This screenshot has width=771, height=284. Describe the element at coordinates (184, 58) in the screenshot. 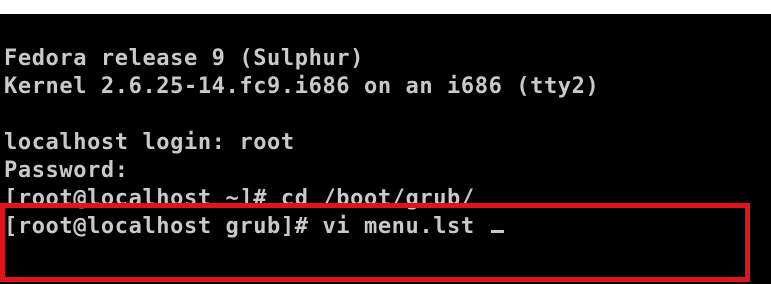

I see `os-release-line: Fedora release 9 (Sulphur)` at that location.